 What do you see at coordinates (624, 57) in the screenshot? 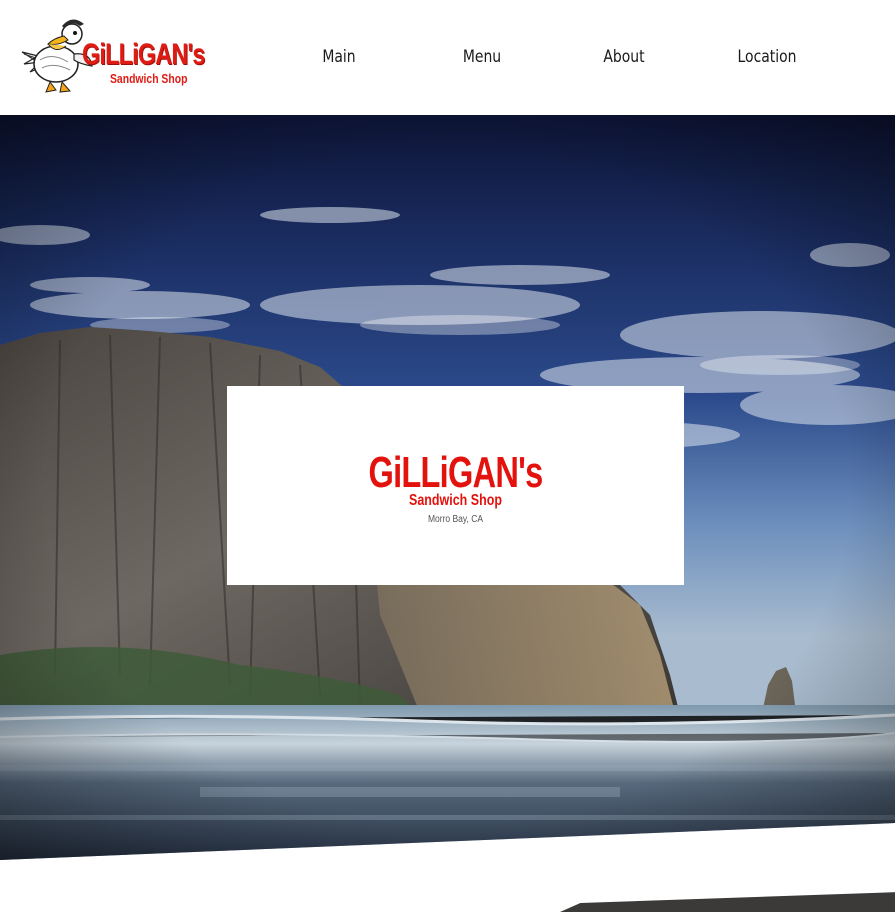
I see `nav-item-about: About` at bounding box center [624, 57].